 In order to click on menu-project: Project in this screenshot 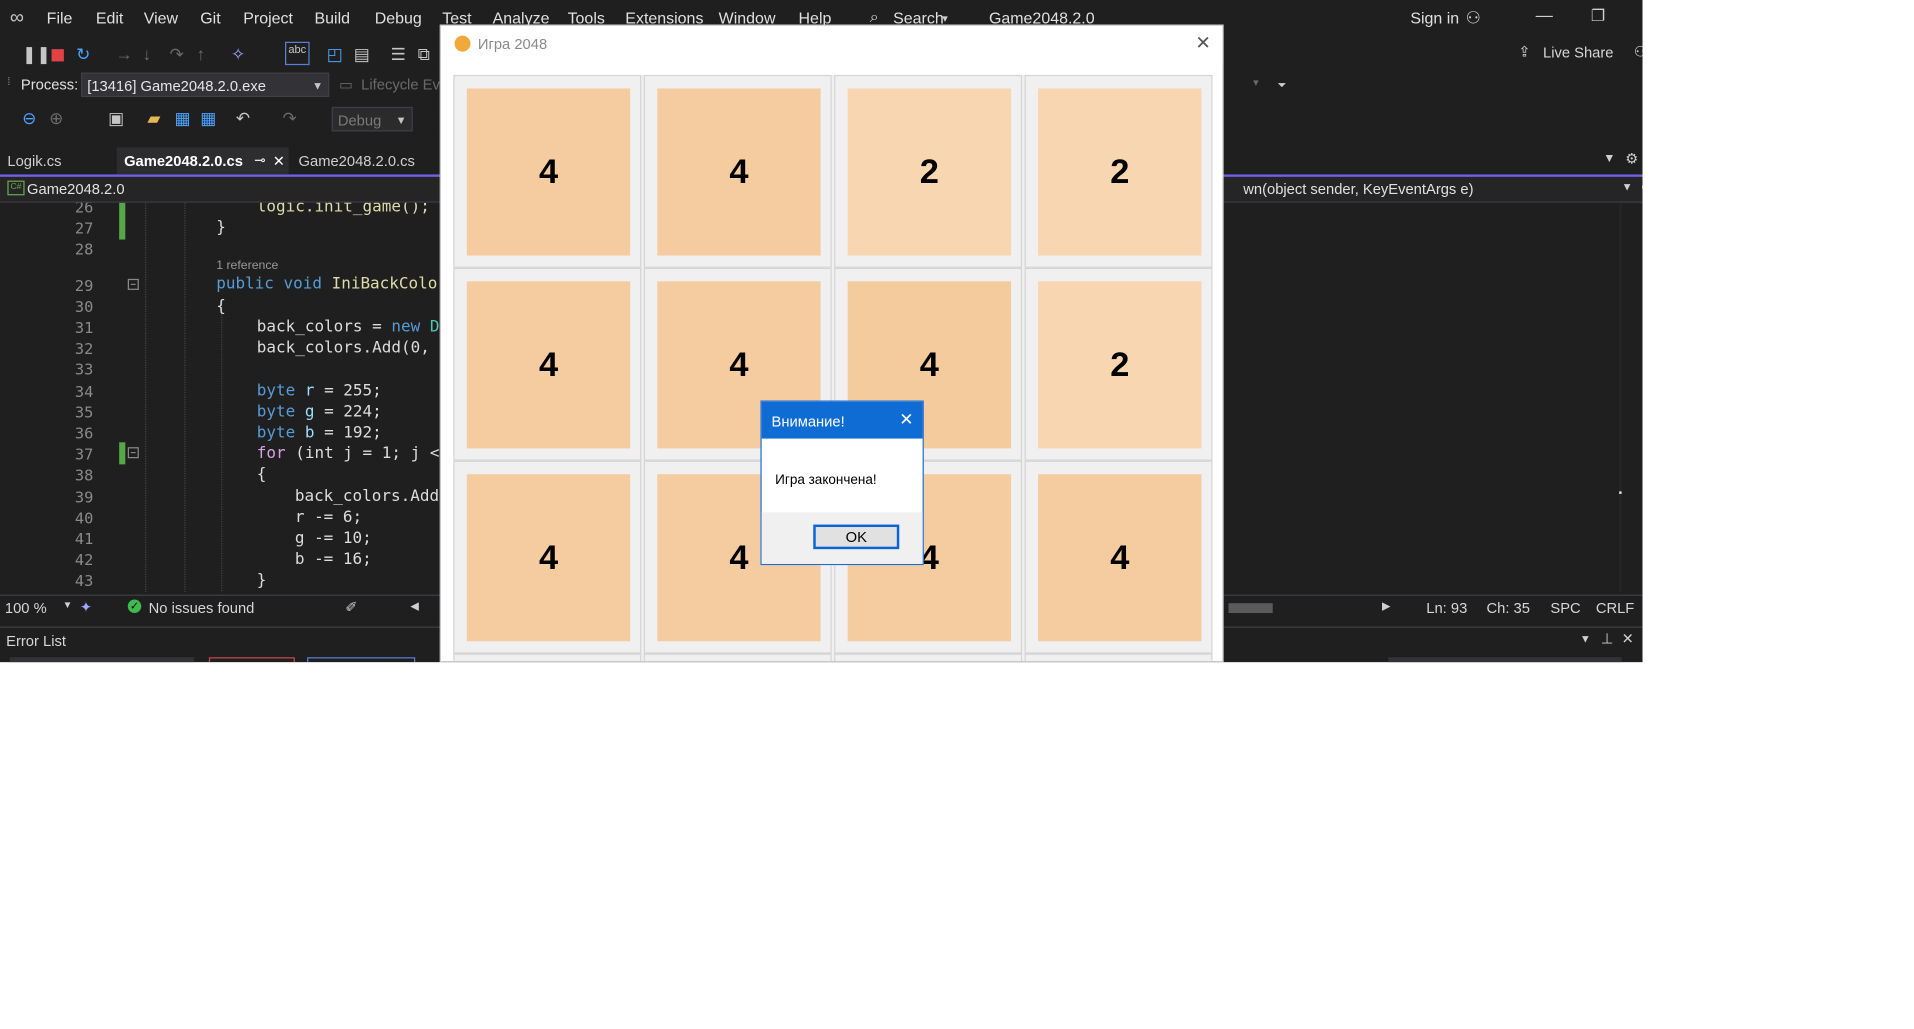, I will do `click(268, 18)`.